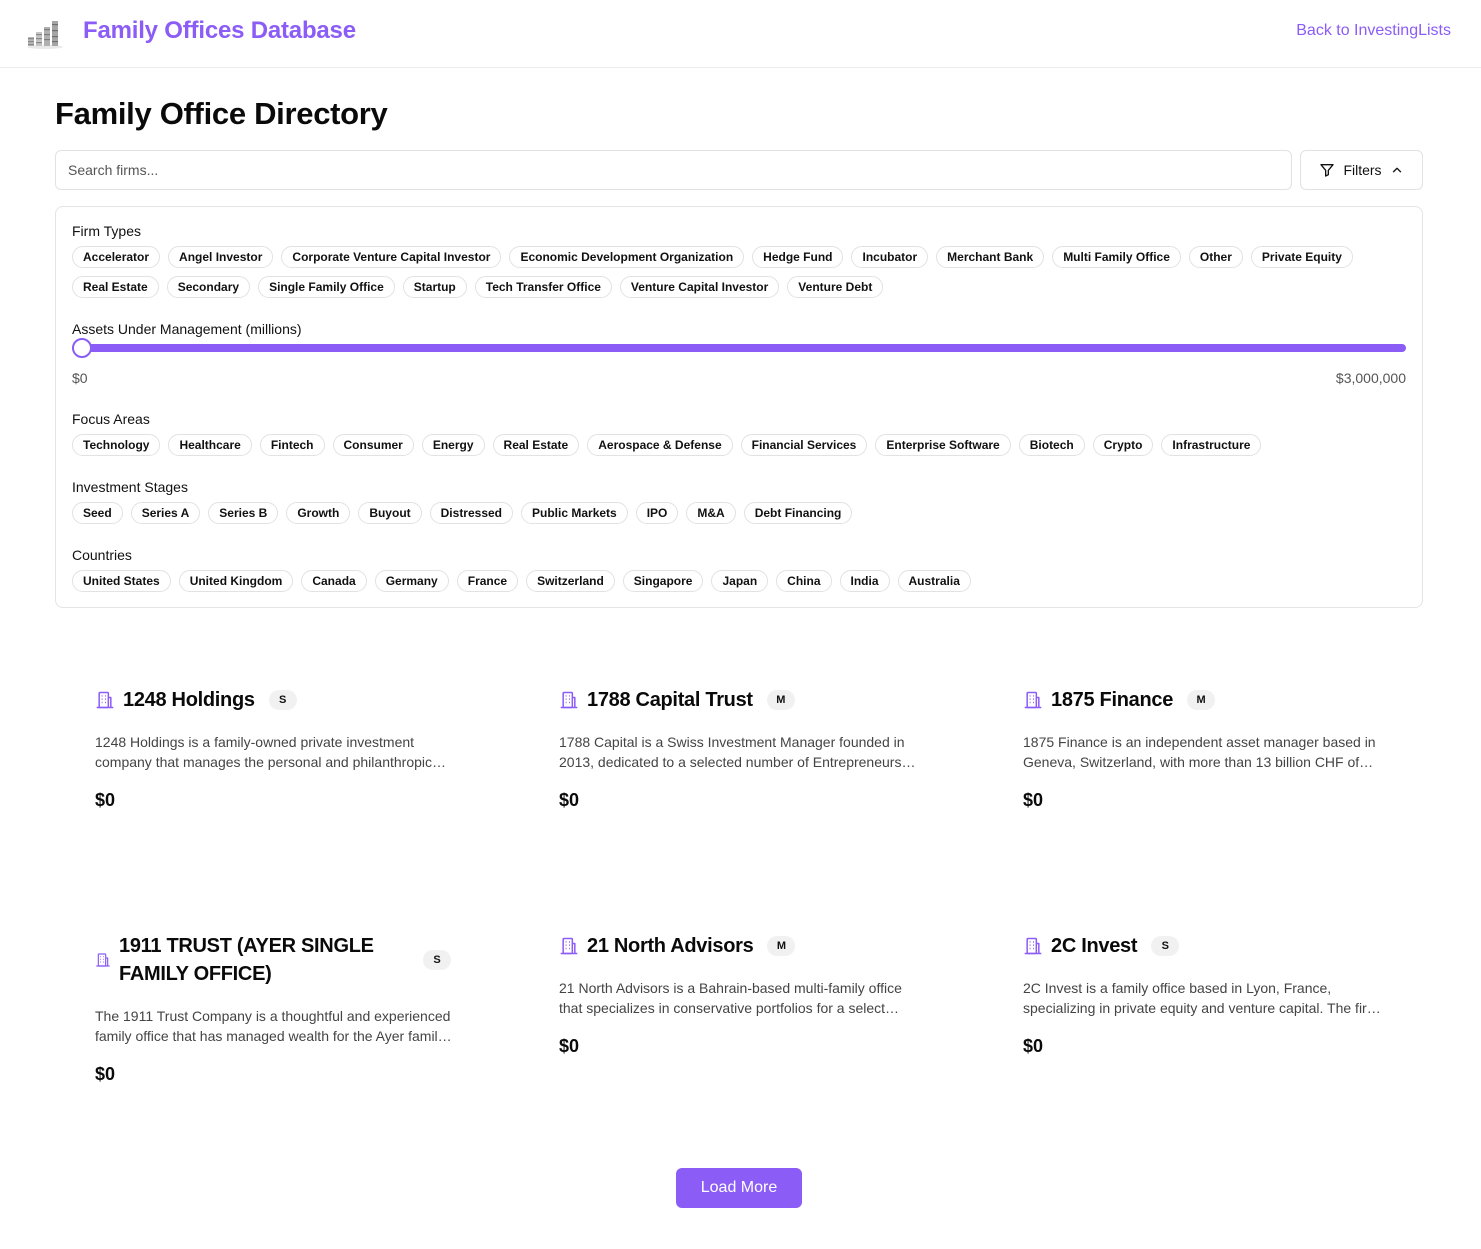  Describe the element at coordinates (673, 170) in the screenshot. I see `search-input` at that location.